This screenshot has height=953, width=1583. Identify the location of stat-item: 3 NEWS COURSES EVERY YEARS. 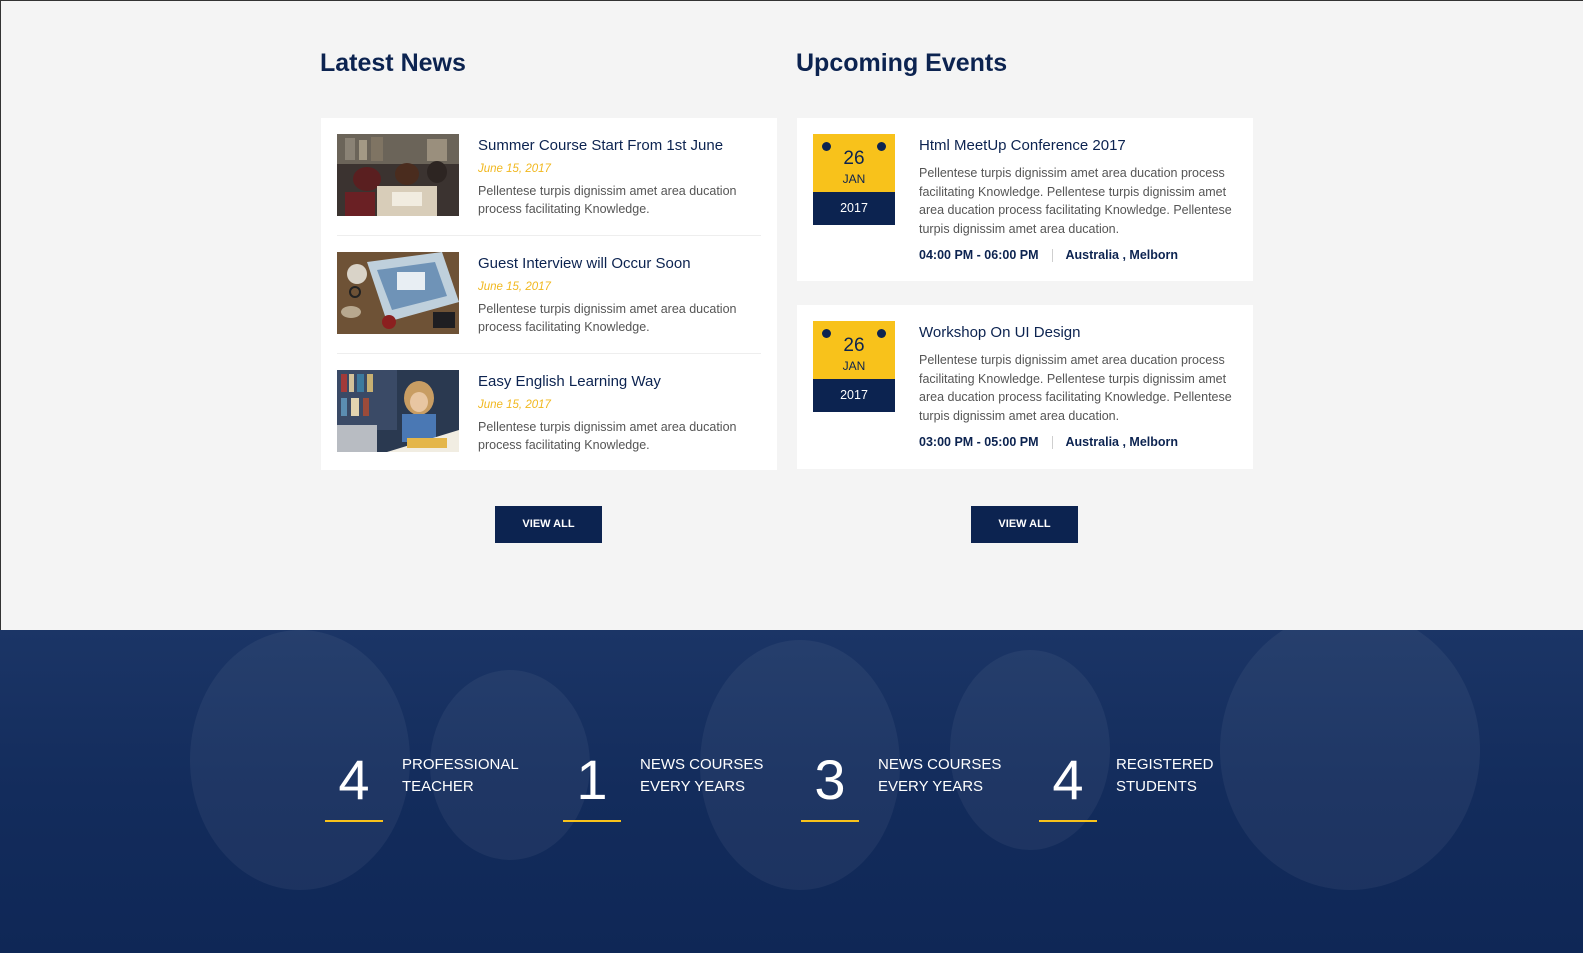
(920, 730).